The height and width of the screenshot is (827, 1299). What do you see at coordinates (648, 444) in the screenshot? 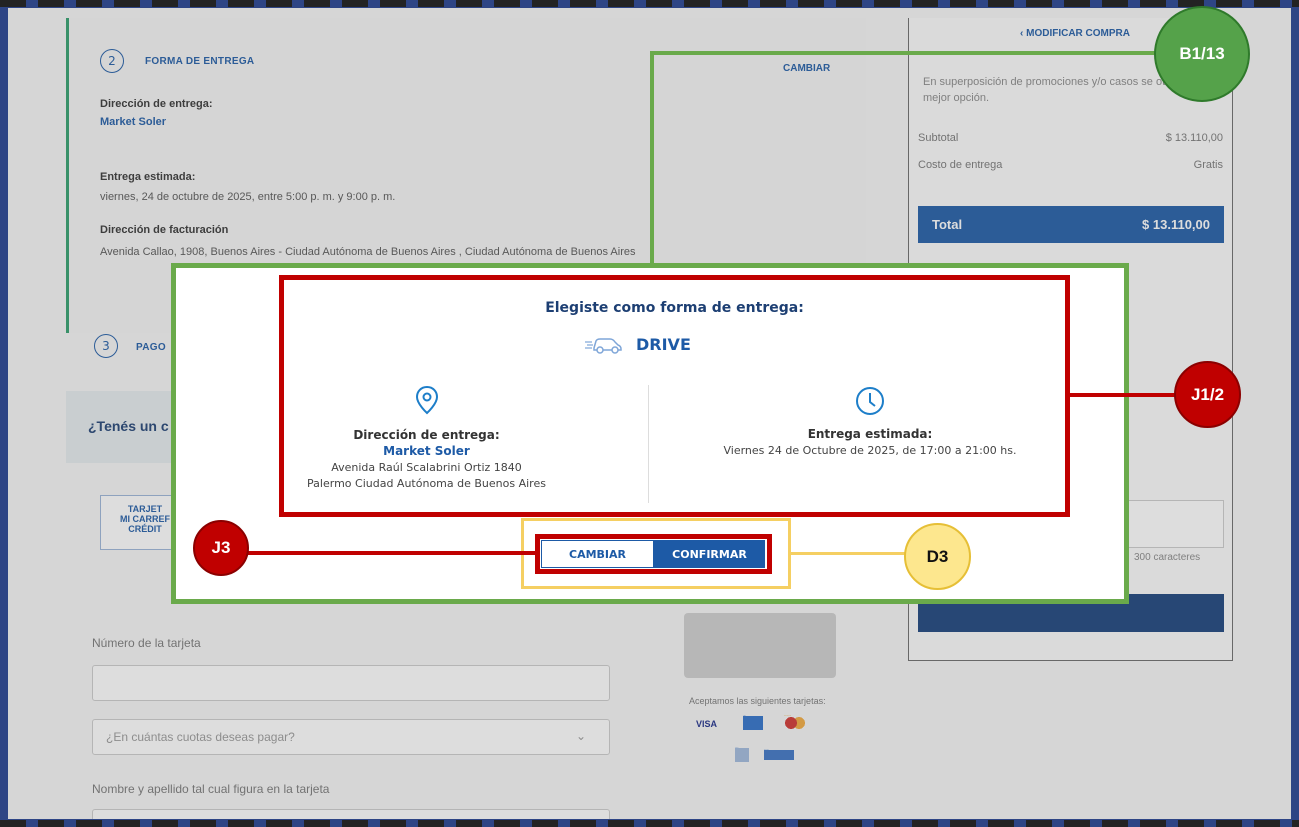
I see `column-divider` at bounding box center [648, 444].